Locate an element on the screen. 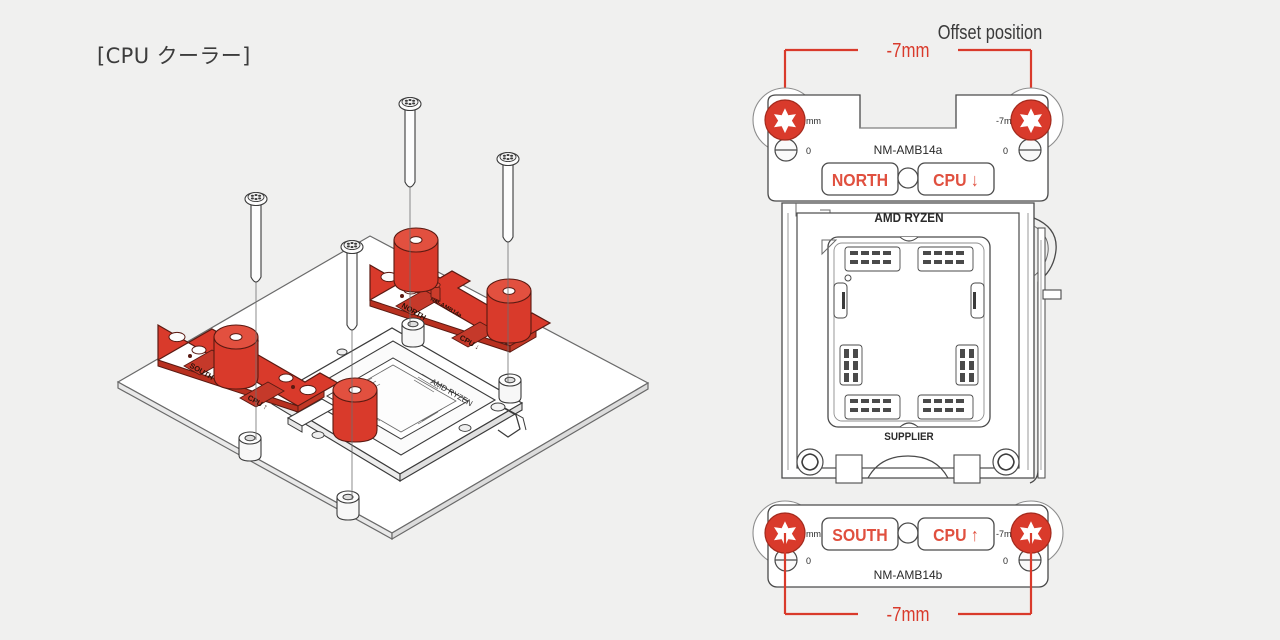  bracket-top-direction-label: NORTH is located at coordinates (860, 180).